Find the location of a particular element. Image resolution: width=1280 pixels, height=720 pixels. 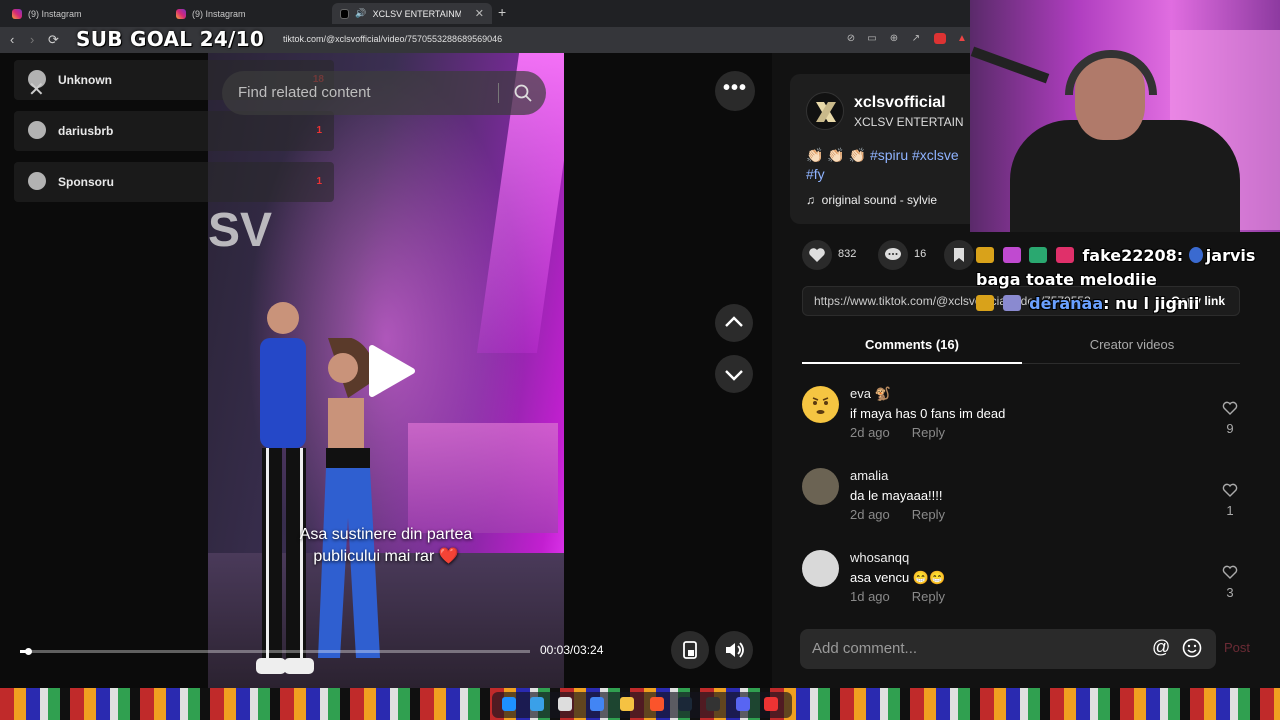

brave-shield-icon is located at coordinates (940, 38).